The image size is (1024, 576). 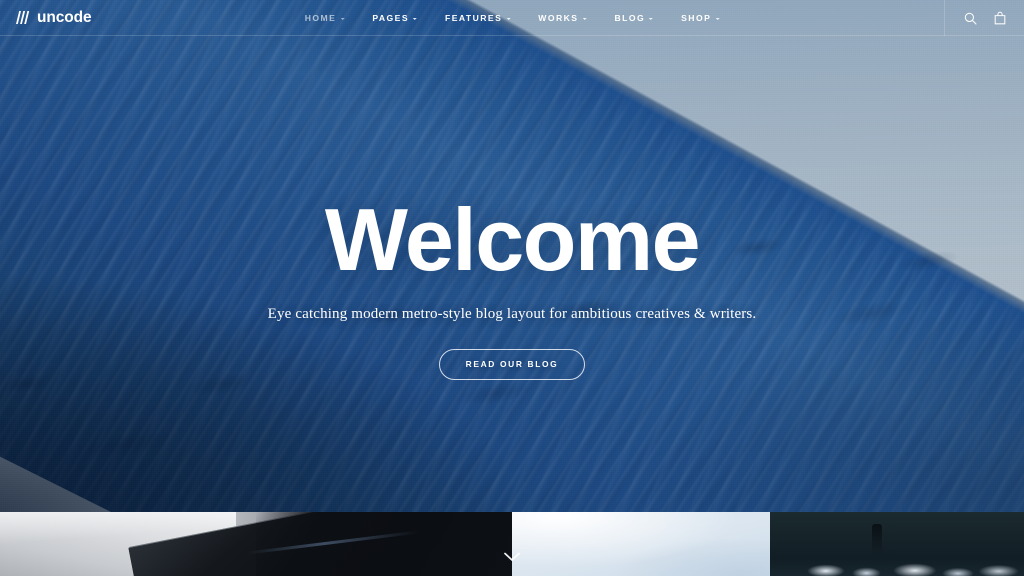 I want to click on shopping-bag-icon, so click(x=1000, y=18).